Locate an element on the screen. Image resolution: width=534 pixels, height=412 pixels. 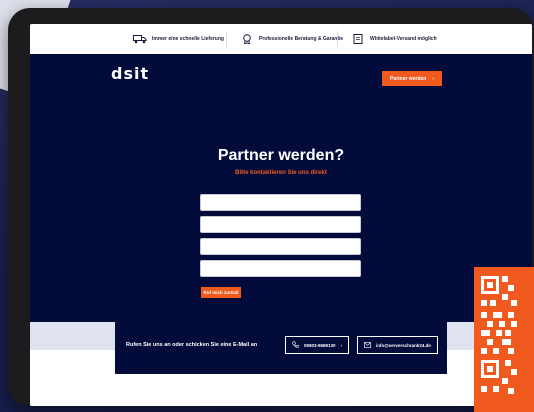
usp-item-whitelabel: Whitelabel-Versand möglich is located at coordinates (394, 39).